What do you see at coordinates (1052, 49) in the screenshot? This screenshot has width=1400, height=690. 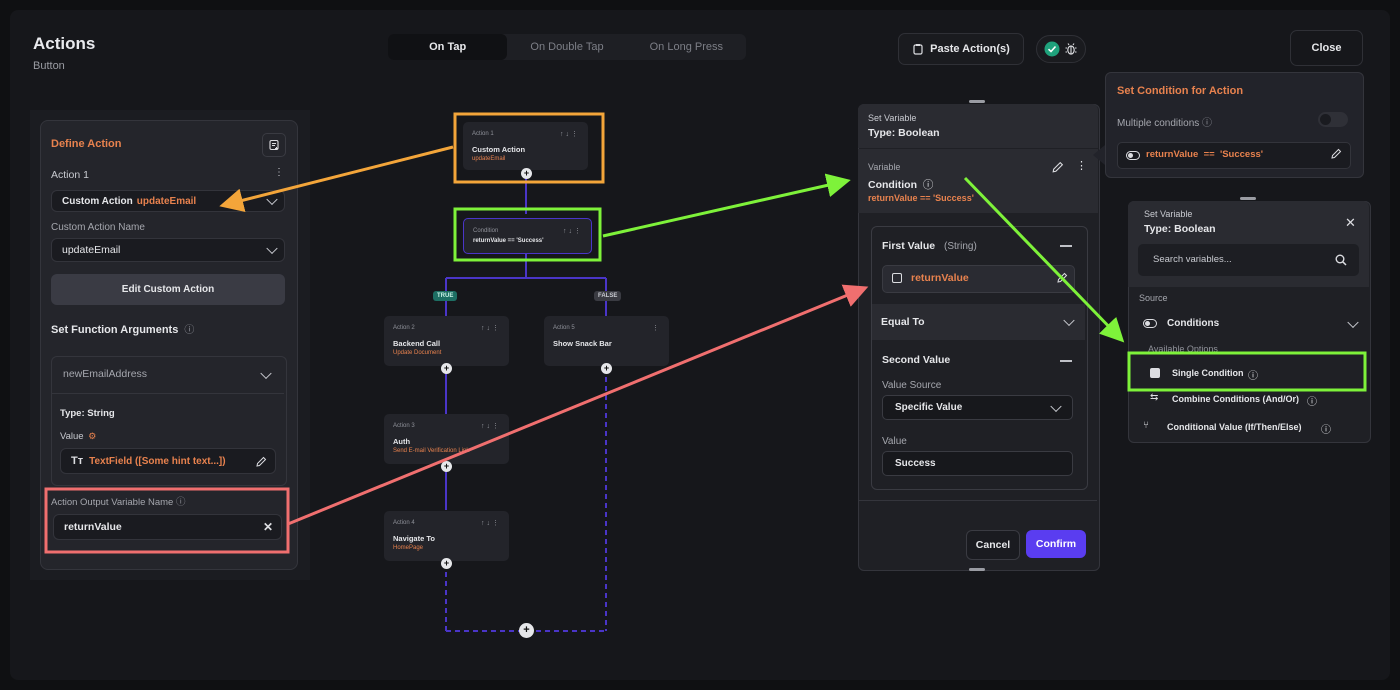 I see `check-circle-icon` at bounding box center [1052, 49].